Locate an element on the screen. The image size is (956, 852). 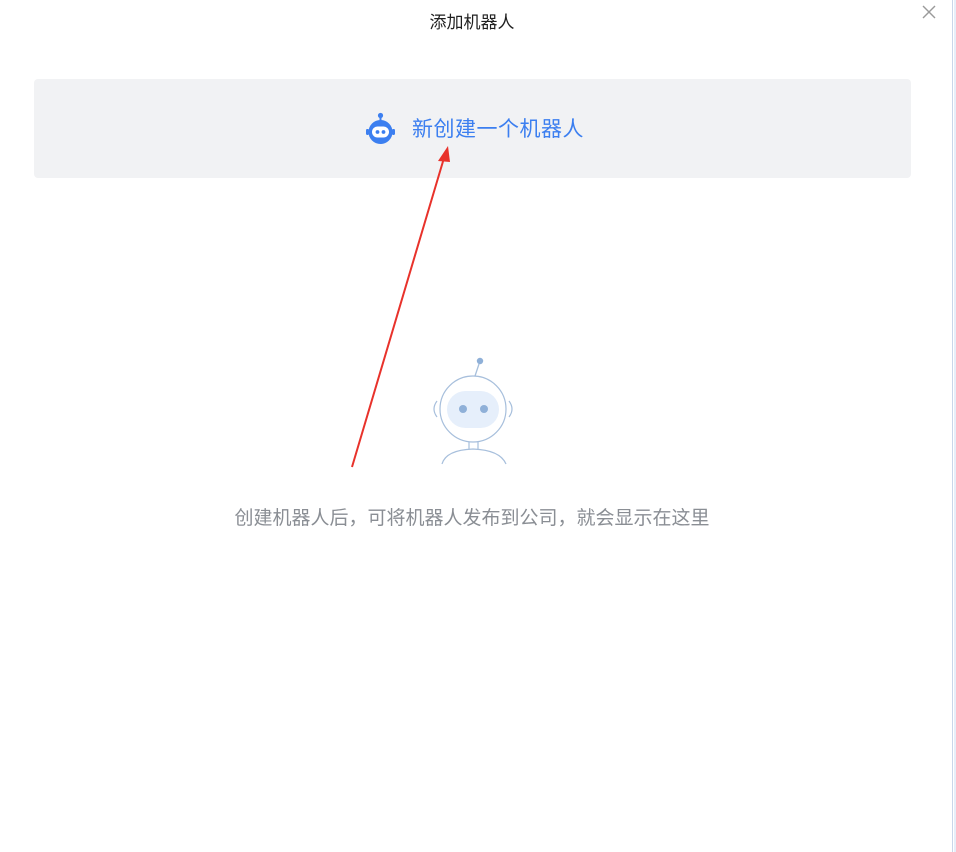
robot-illustration is located at coordinates (473, 411).